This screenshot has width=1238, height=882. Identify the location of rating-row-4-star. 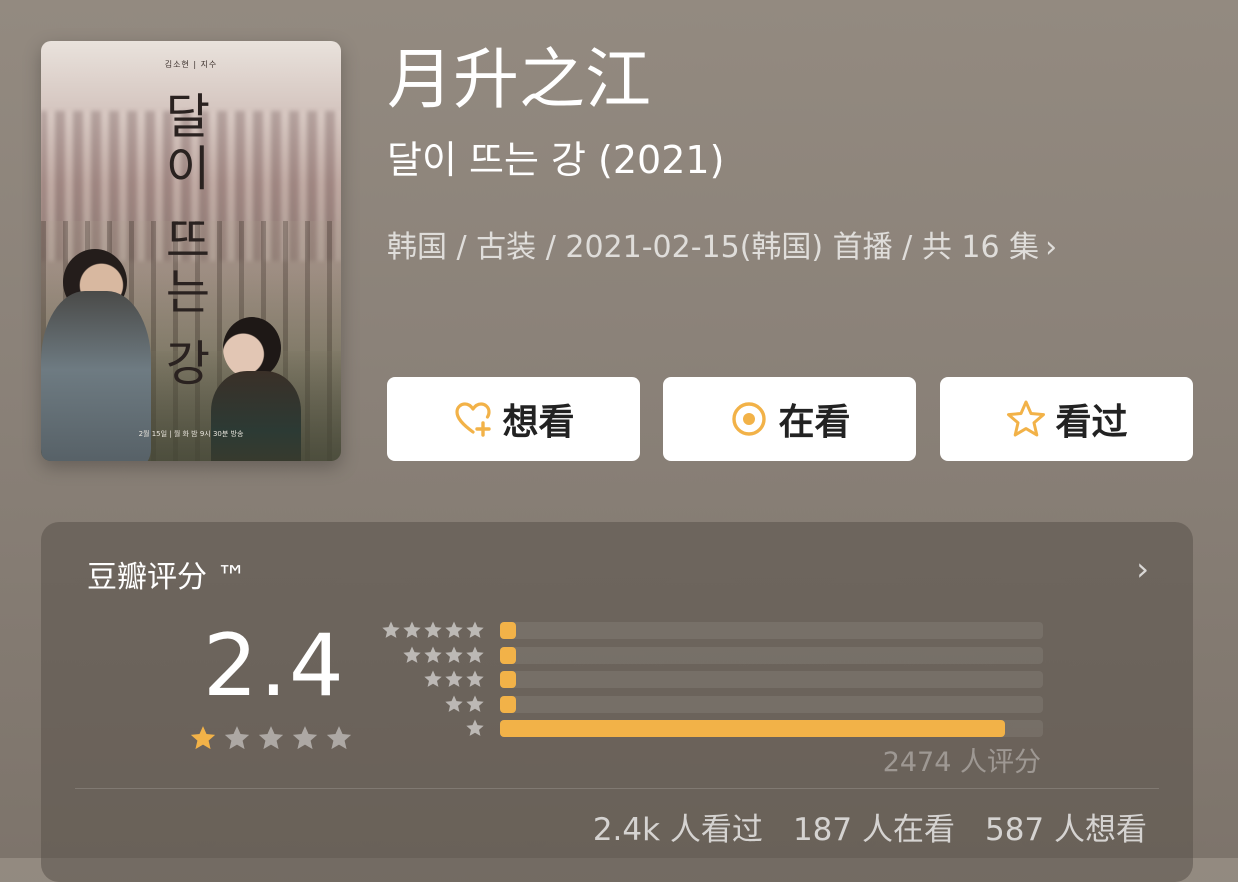
(711, 655).